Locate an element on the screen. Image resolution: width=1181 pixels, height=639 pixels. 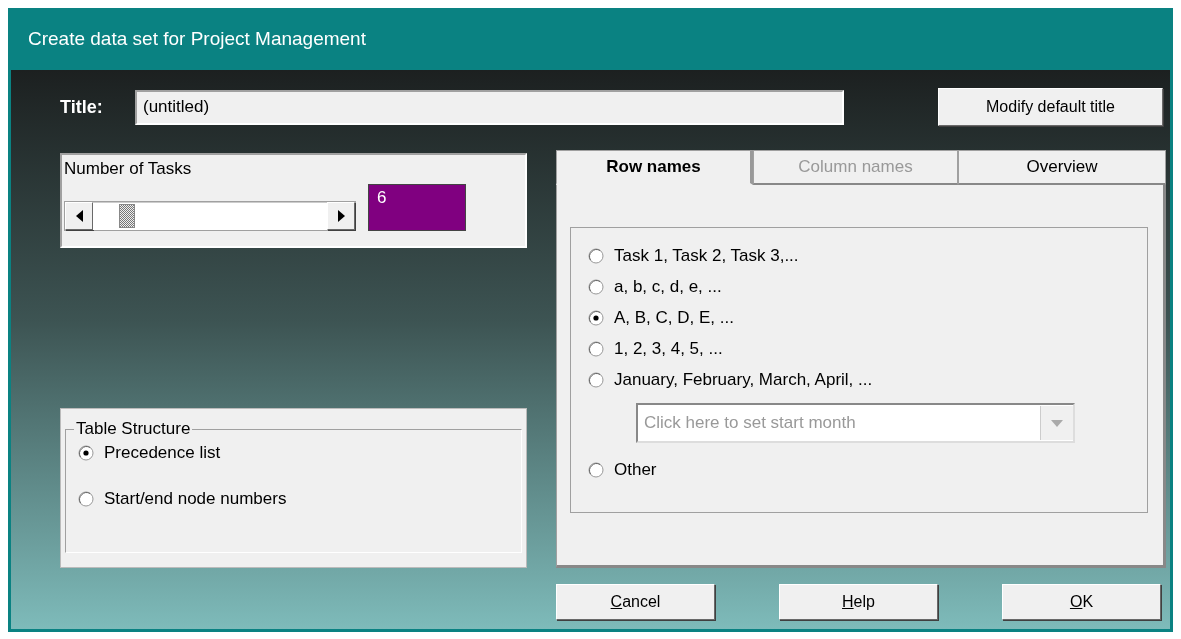
slider-thumb is located at coordinates (127, 216).